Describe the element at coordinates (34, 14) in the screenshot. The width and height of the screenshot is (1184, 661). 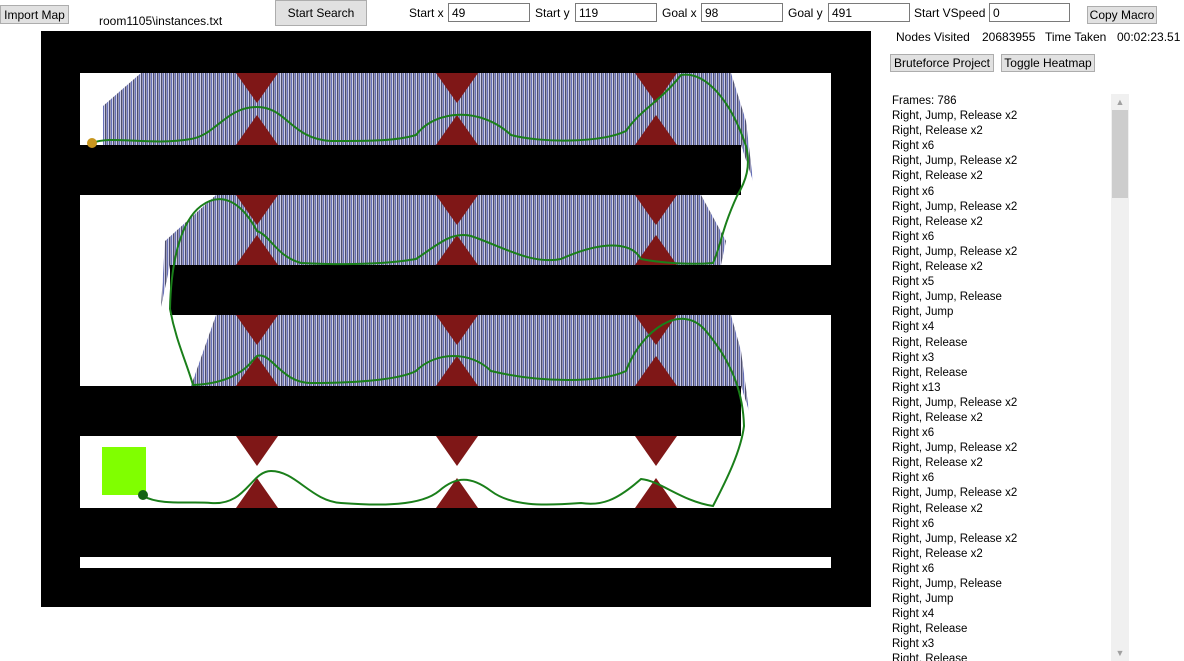
I see `import-map-button: Import Map` at that location.